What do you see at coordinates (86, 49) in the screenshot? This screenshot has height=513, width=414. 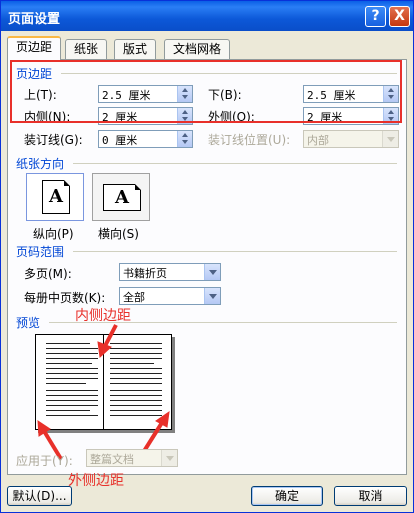 I see `tab-paper: 纸张` at bounding box center [86, 49].